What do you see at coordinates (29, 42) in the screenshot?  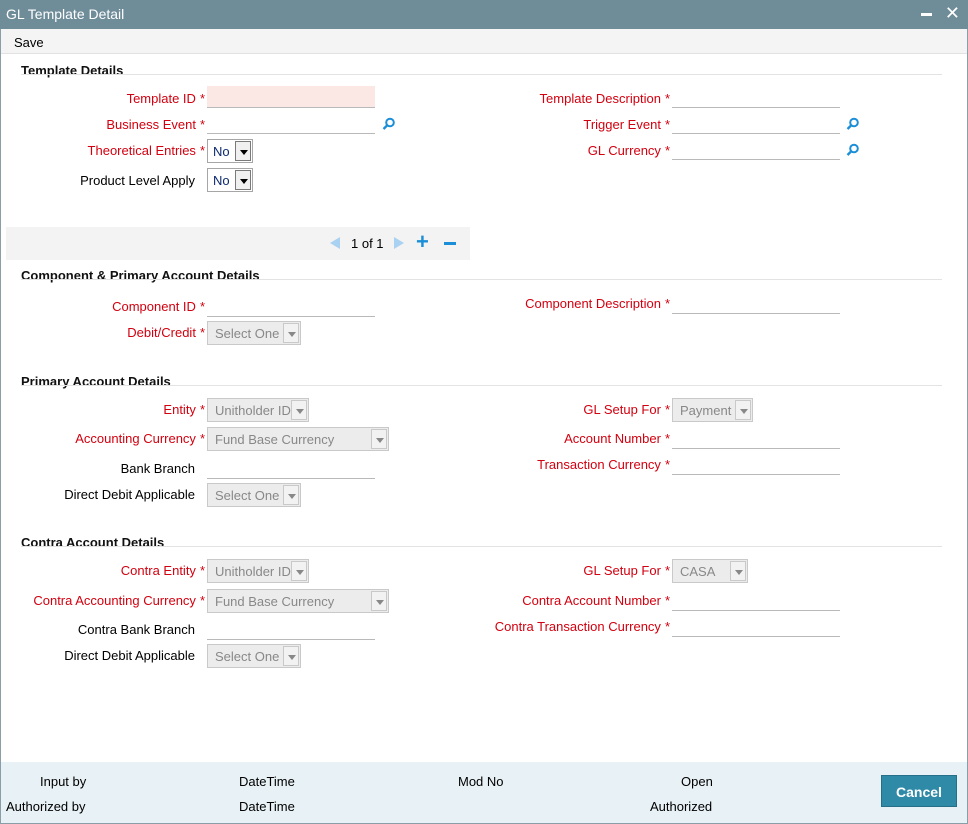 I see `save-button: Save` at bounding box center [29, 42].